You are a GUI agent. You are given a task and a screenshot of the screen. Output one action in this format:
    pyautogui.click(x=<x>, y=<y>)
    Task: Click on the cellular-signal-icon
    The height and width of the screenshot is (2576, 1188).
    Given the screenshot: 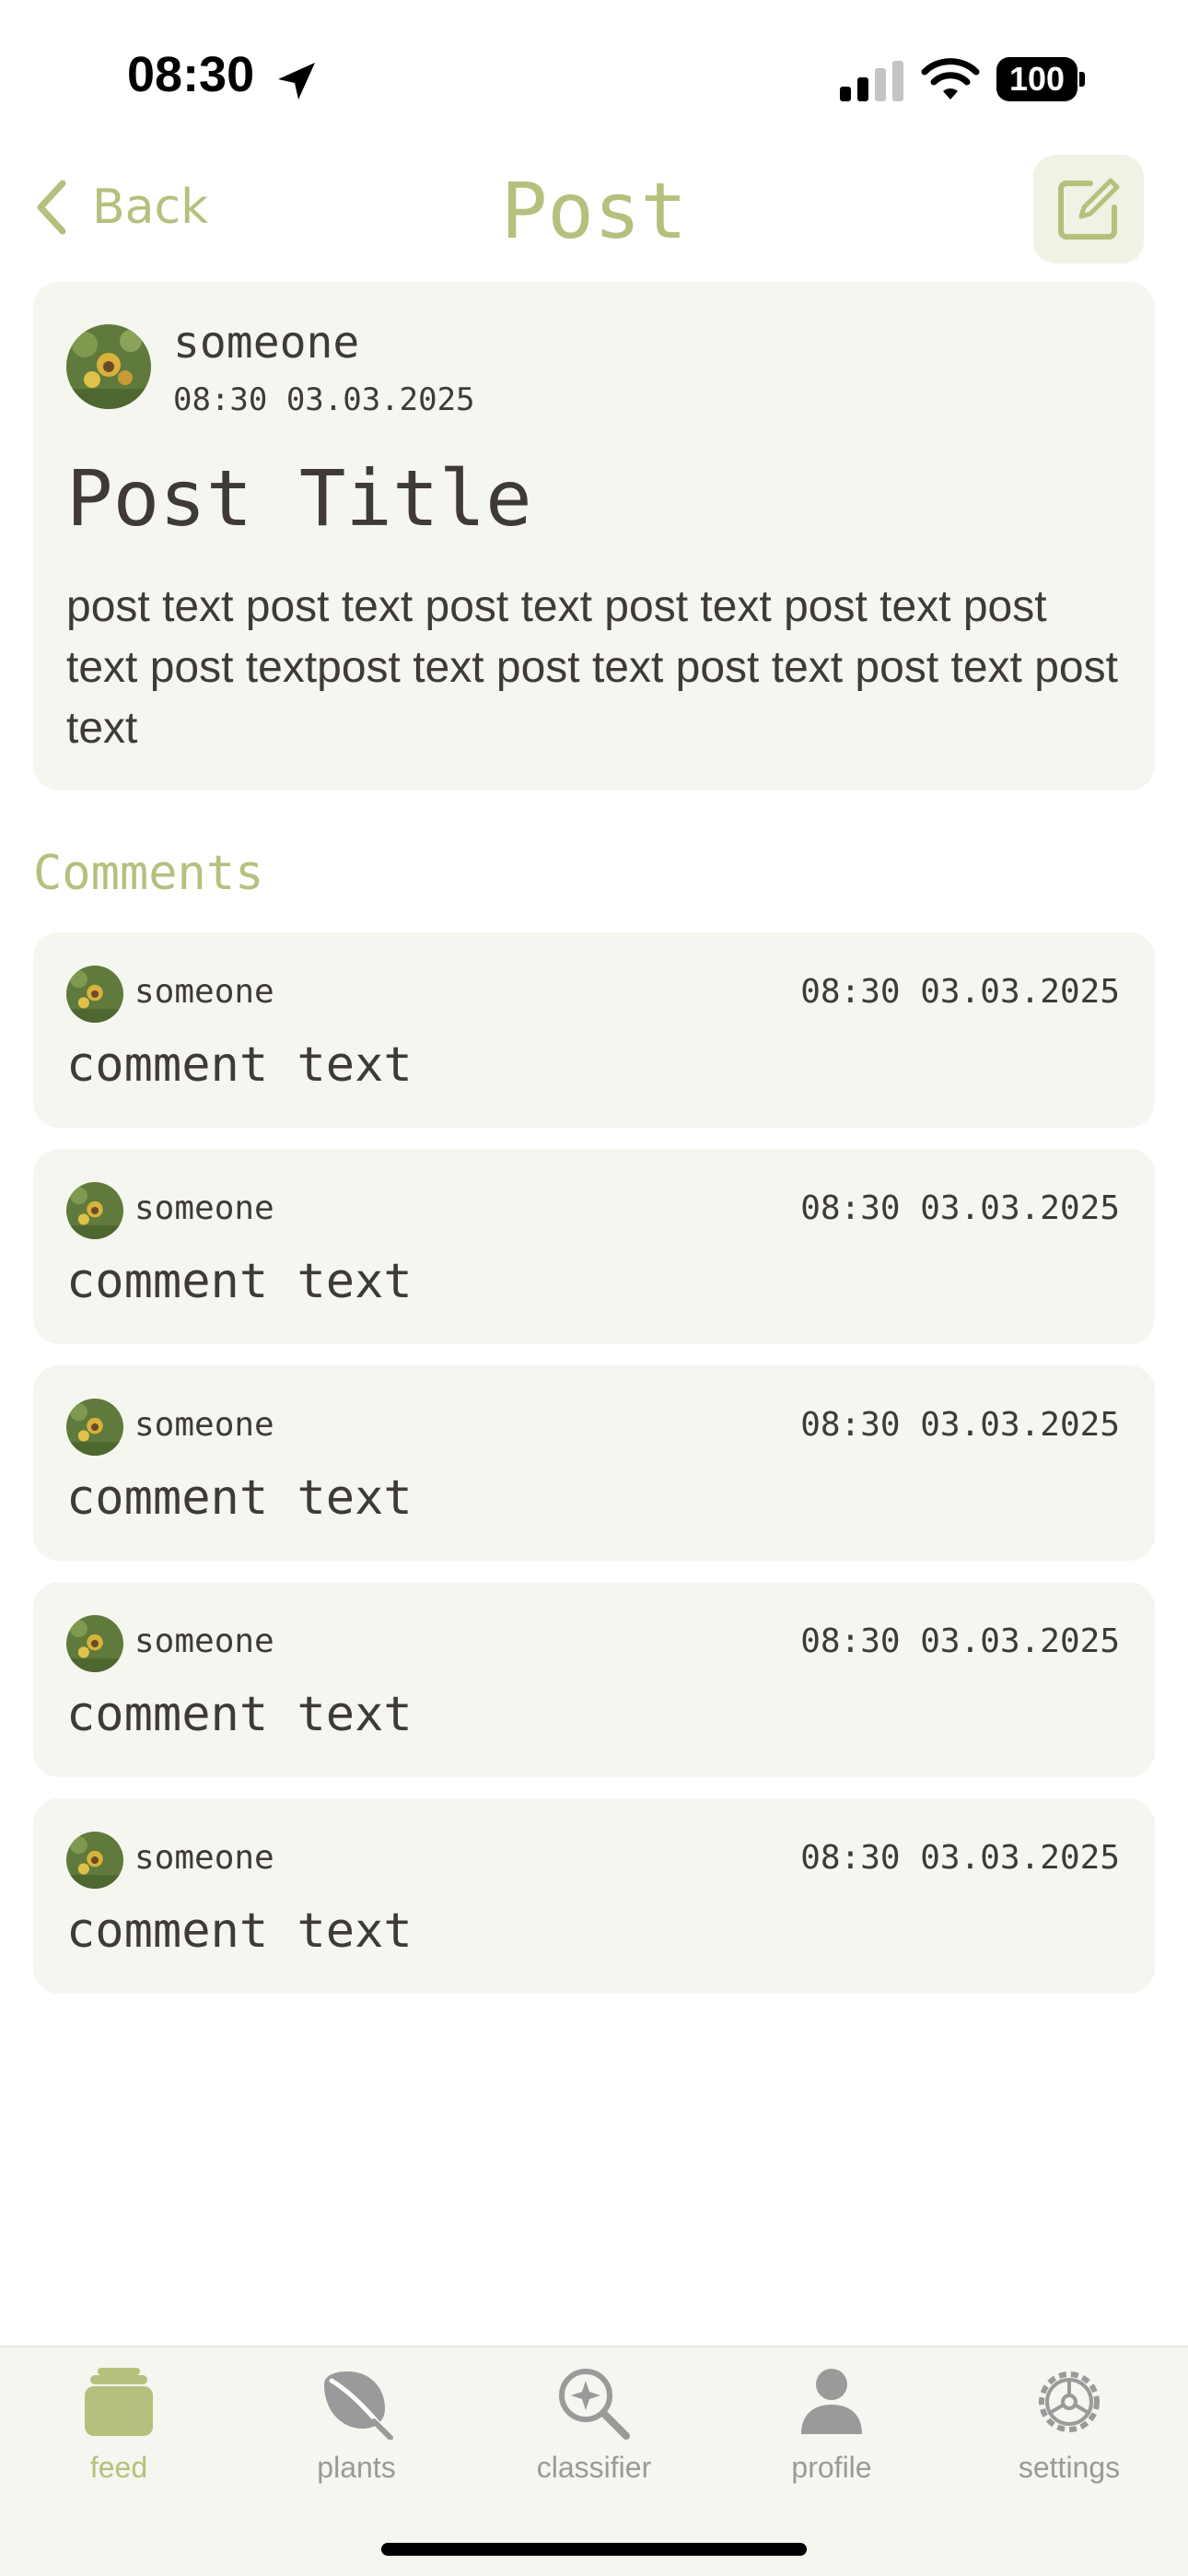 What is the action you would take?
    pyautogui.click(x=871, y=81)
    